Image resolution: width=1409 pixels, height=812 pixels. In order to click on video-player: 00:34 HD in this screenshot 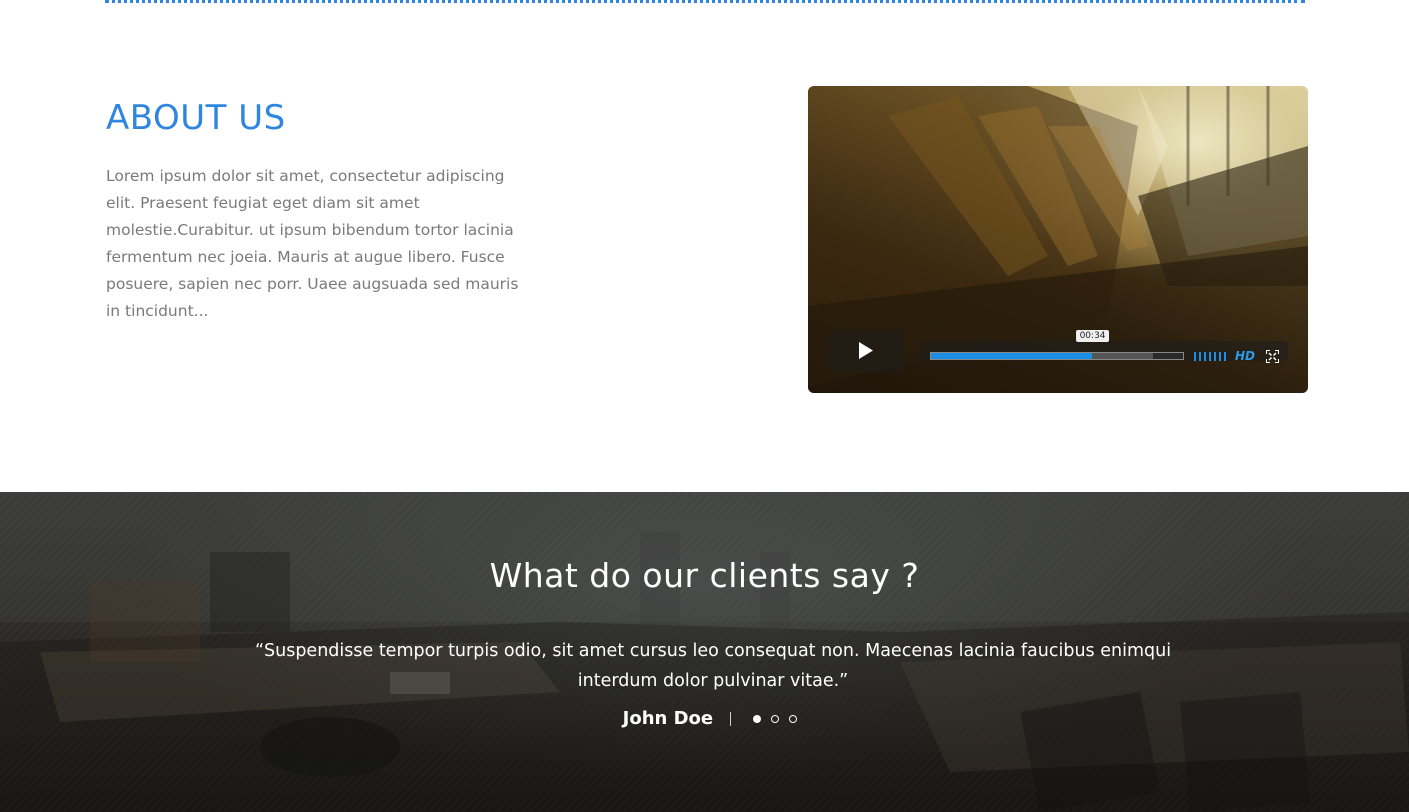, I will do `click(1058, 239)`.